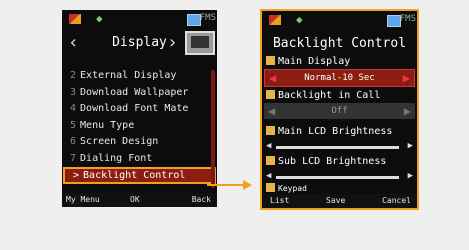 This screenshot has width=469, height=250. I want to click on setting-value: Off, so click(339, 111).